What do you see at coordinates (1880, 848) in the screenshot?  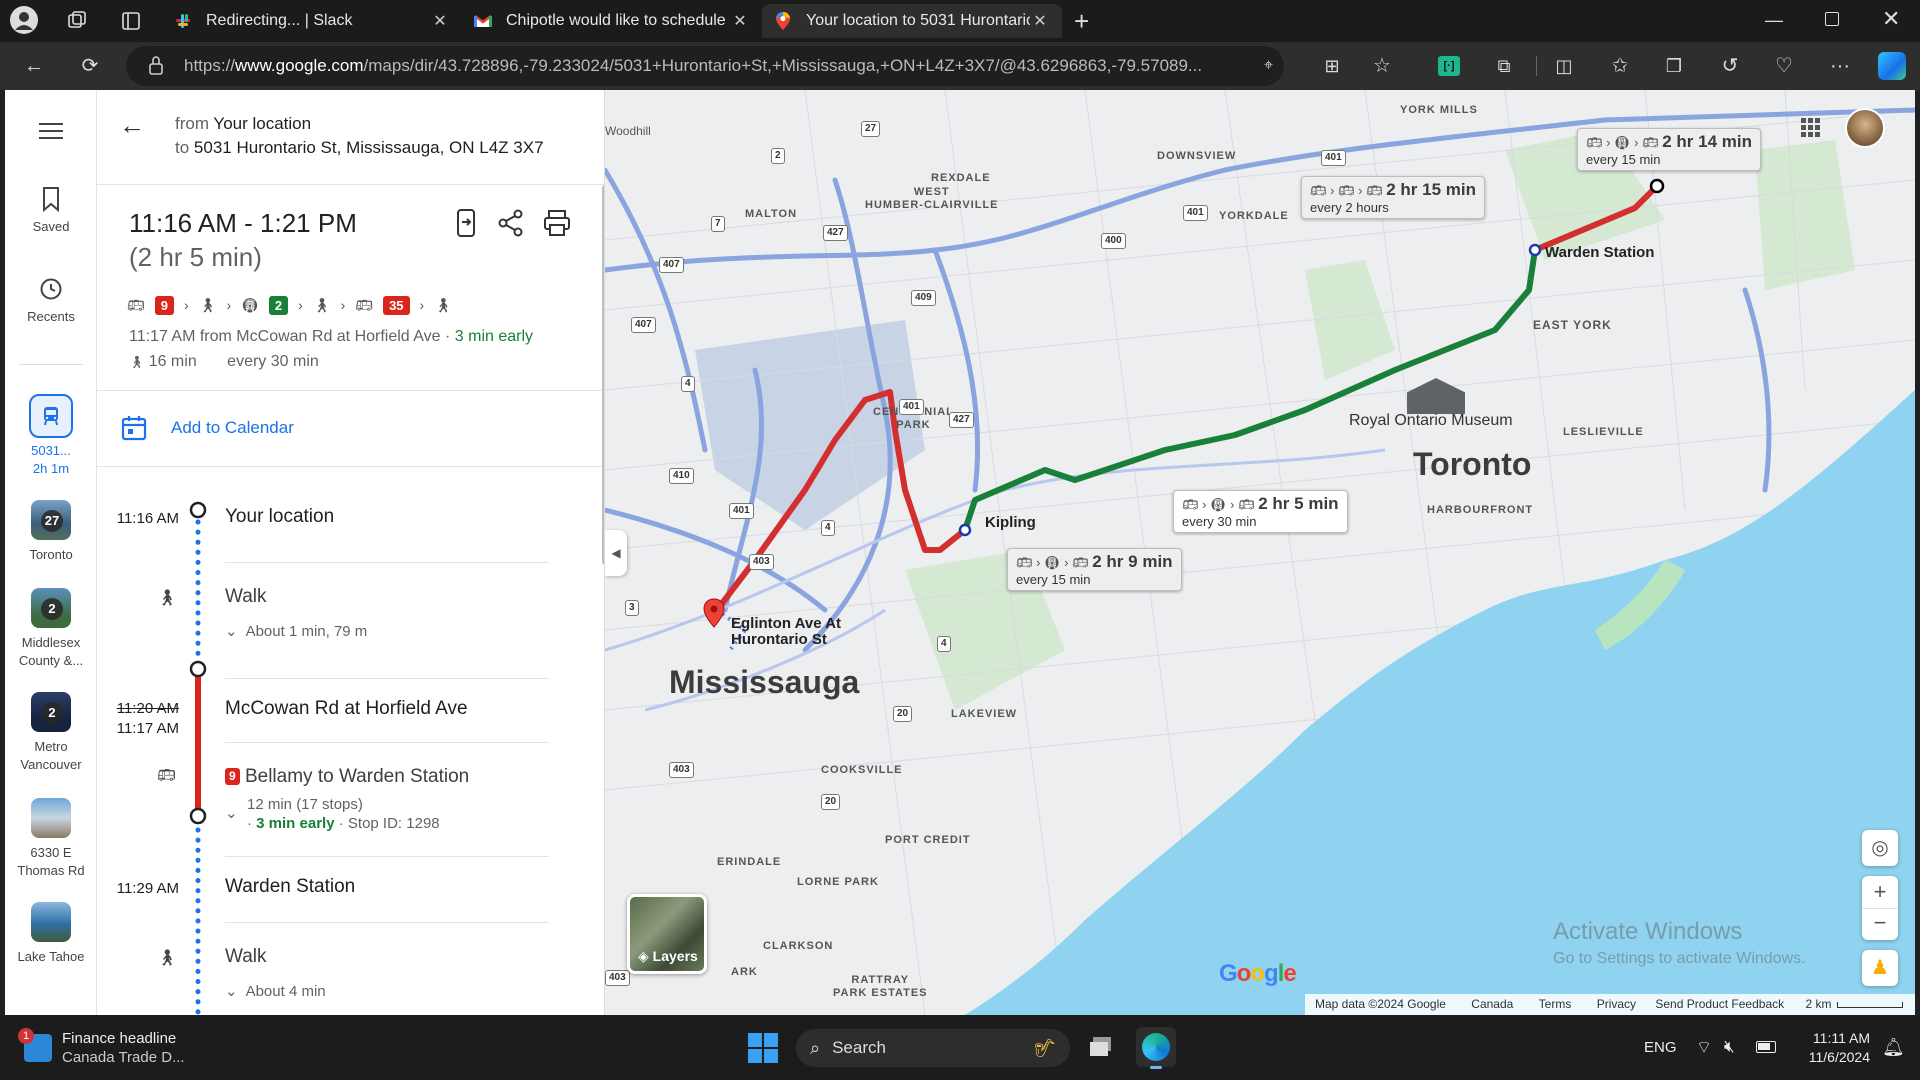 I see `my-location-button: ◎` at bounding box center [1880, 848].